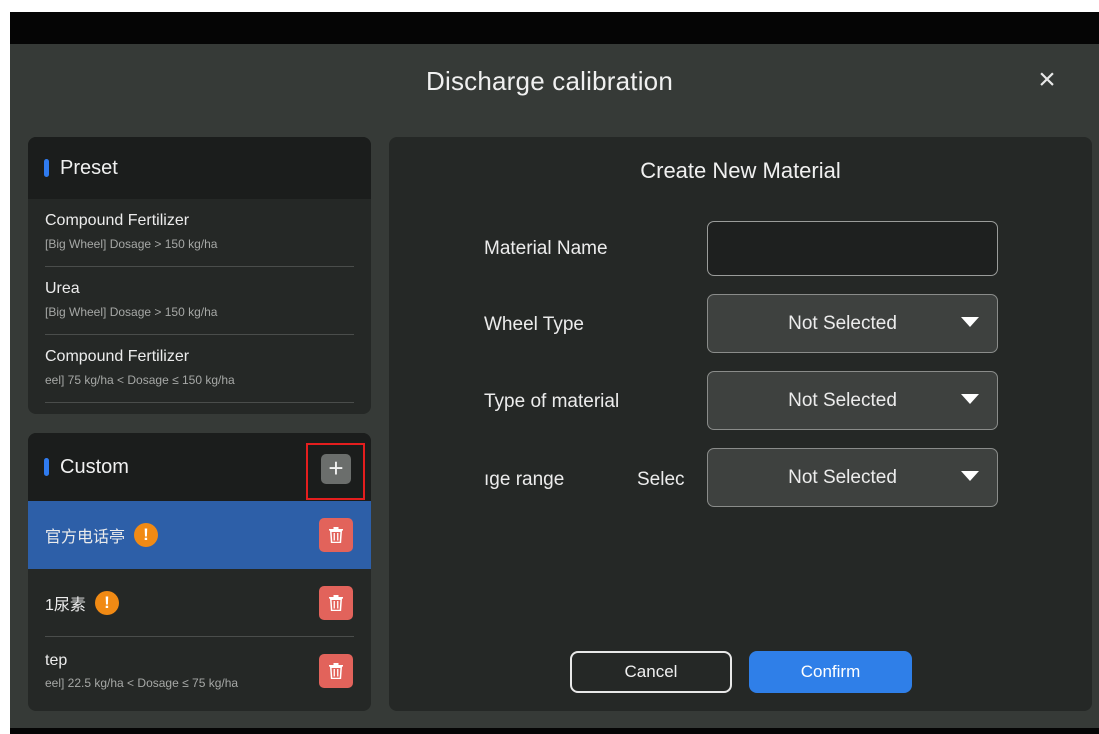 Image resolution: width=1099 pixels, height=734 pixels. What do you see at coordinates (336, 469) in the screenshot?
I see `add-material-button: +` at bounding box center [336, 469].